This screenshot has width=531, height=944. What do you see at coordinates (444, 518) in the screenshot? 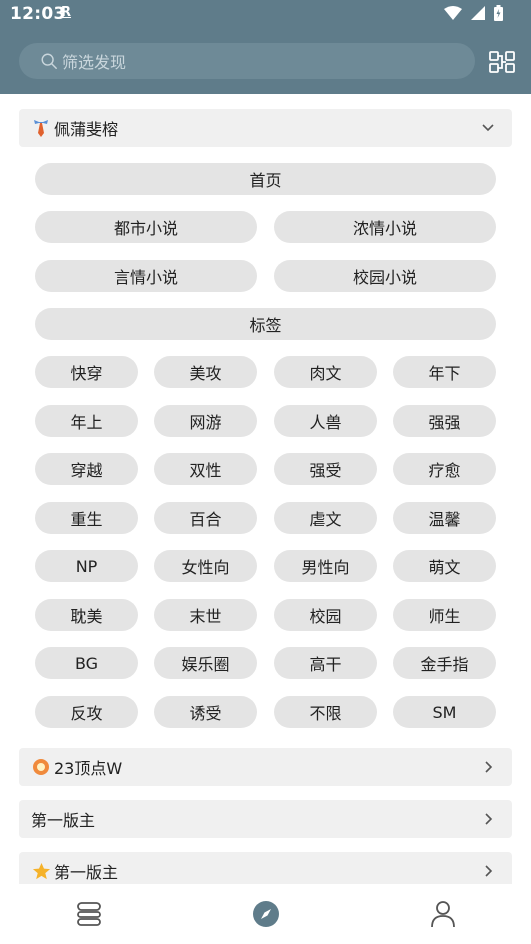
I see `tag-chip: 温馨` at bounding box center [444, 518].